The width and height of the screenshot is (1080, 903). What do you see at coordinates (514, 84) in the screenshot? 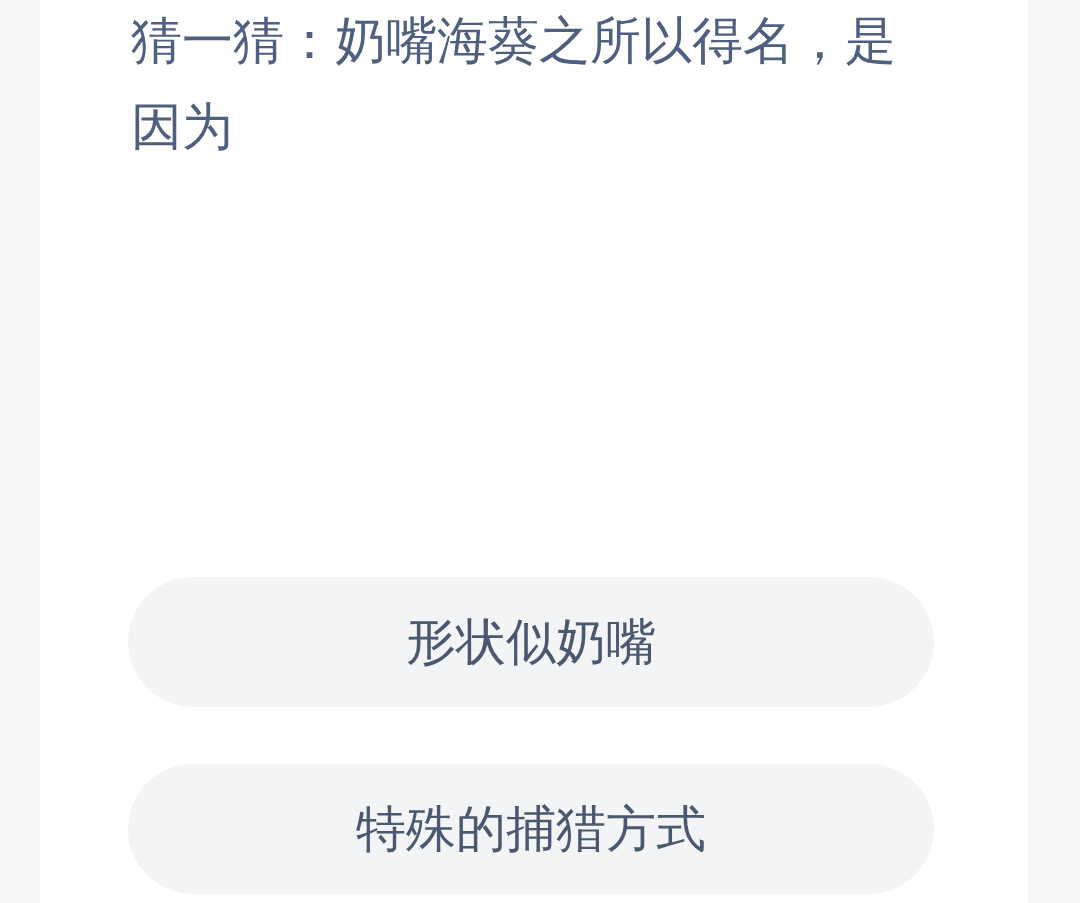
I see `question-text: 猜一猜：奶嘴海葵之所以得名，是因为` at bounding box center [514, 84].